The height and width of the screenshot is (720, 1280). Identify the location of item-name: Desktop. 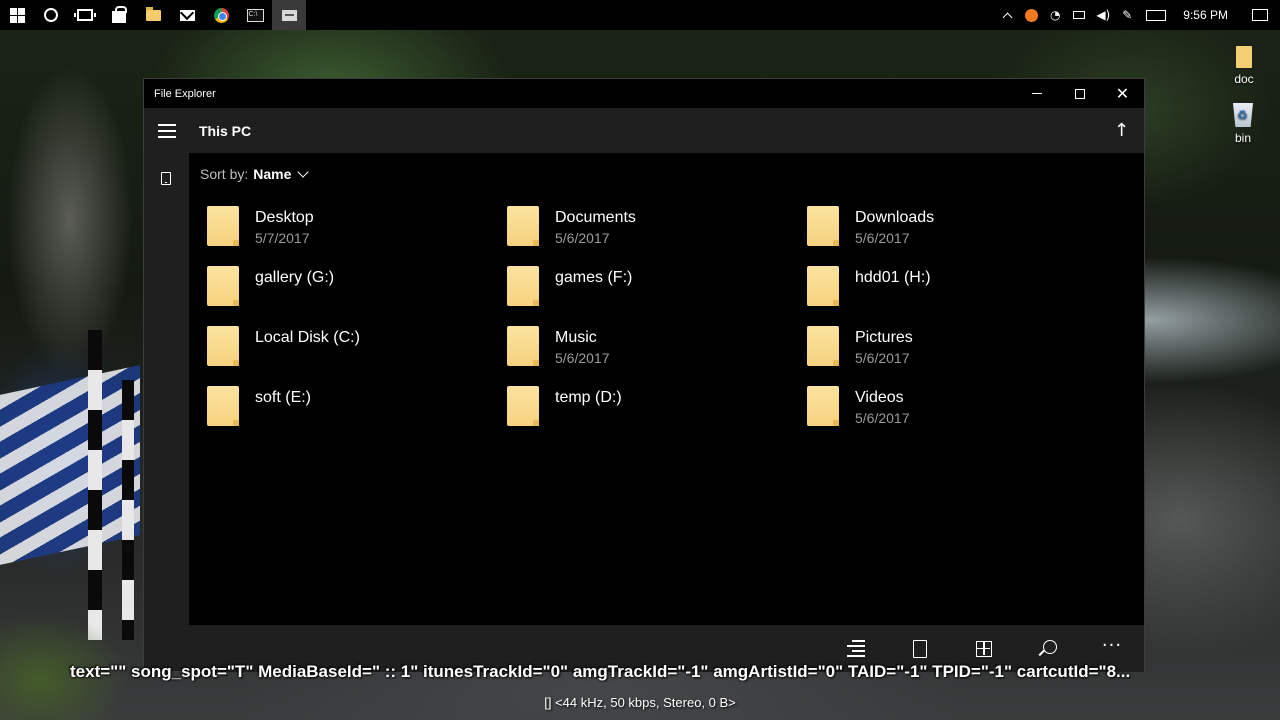
(284, 217).